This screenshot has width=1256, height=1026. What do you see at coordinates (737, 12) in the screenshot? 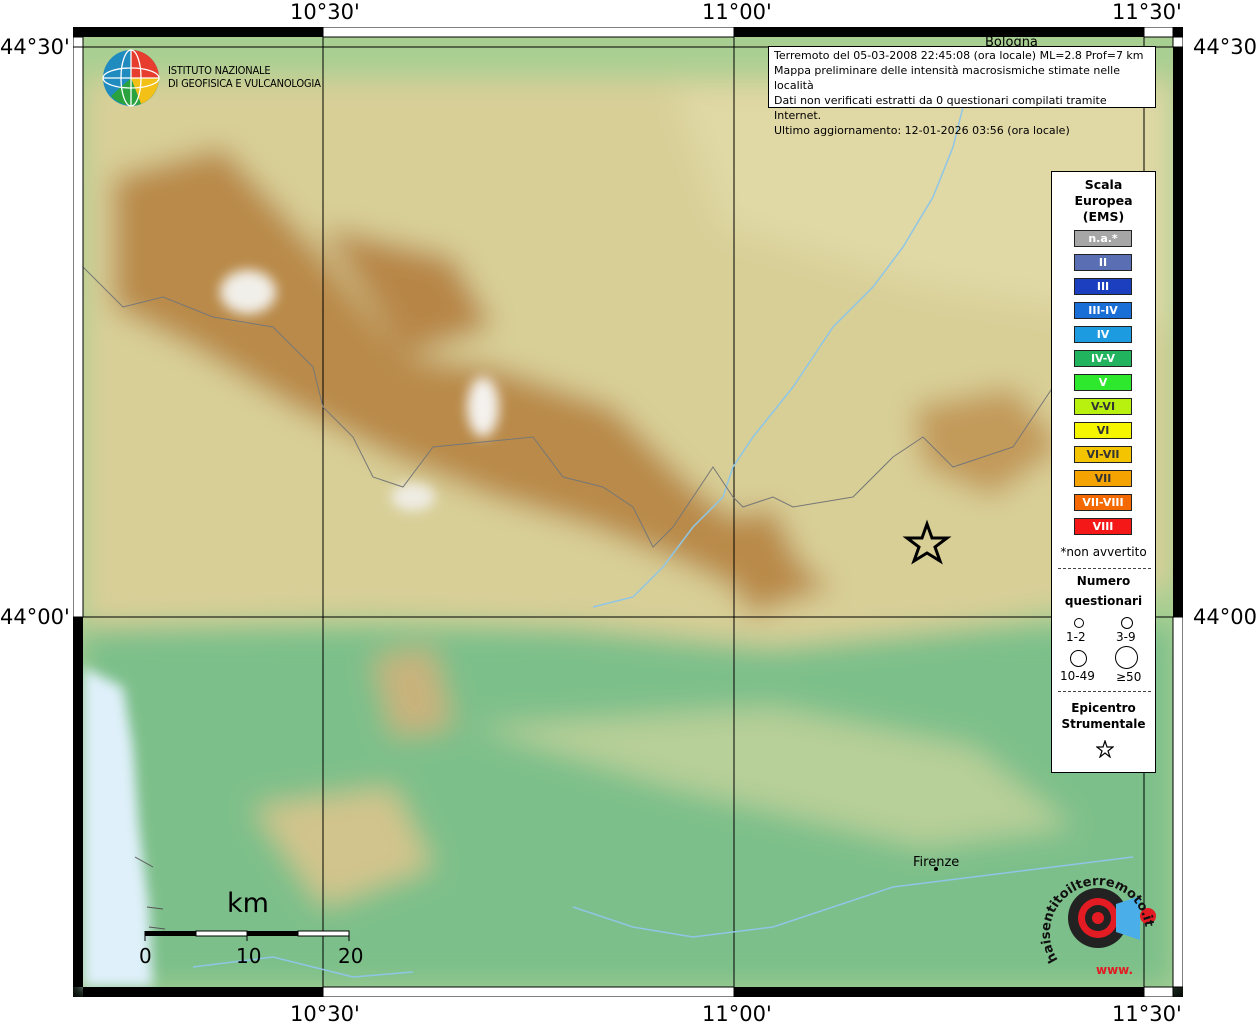
I see `top-longitude-label-1100: 11°00'` at bounding box center [737, 12].